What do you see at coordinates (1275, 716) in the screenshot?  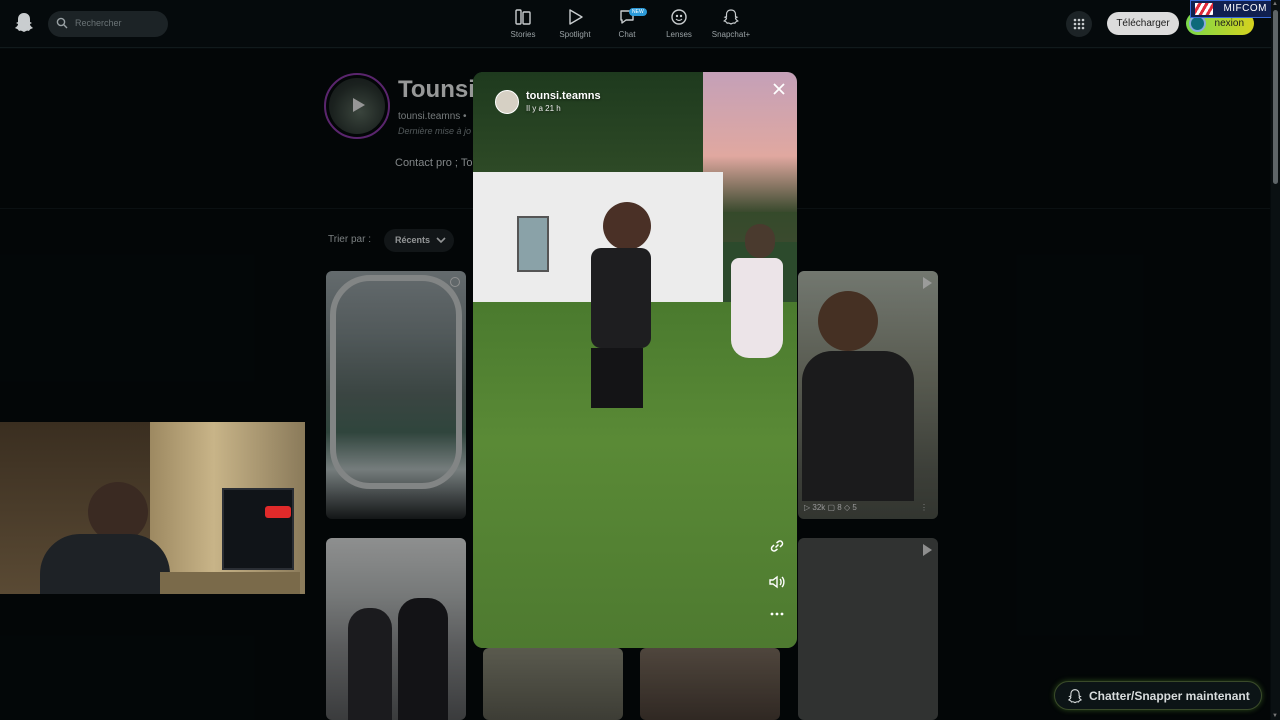 I see `scroll-down-arrow-icon: ▼` at bounding box center [1275, 716].